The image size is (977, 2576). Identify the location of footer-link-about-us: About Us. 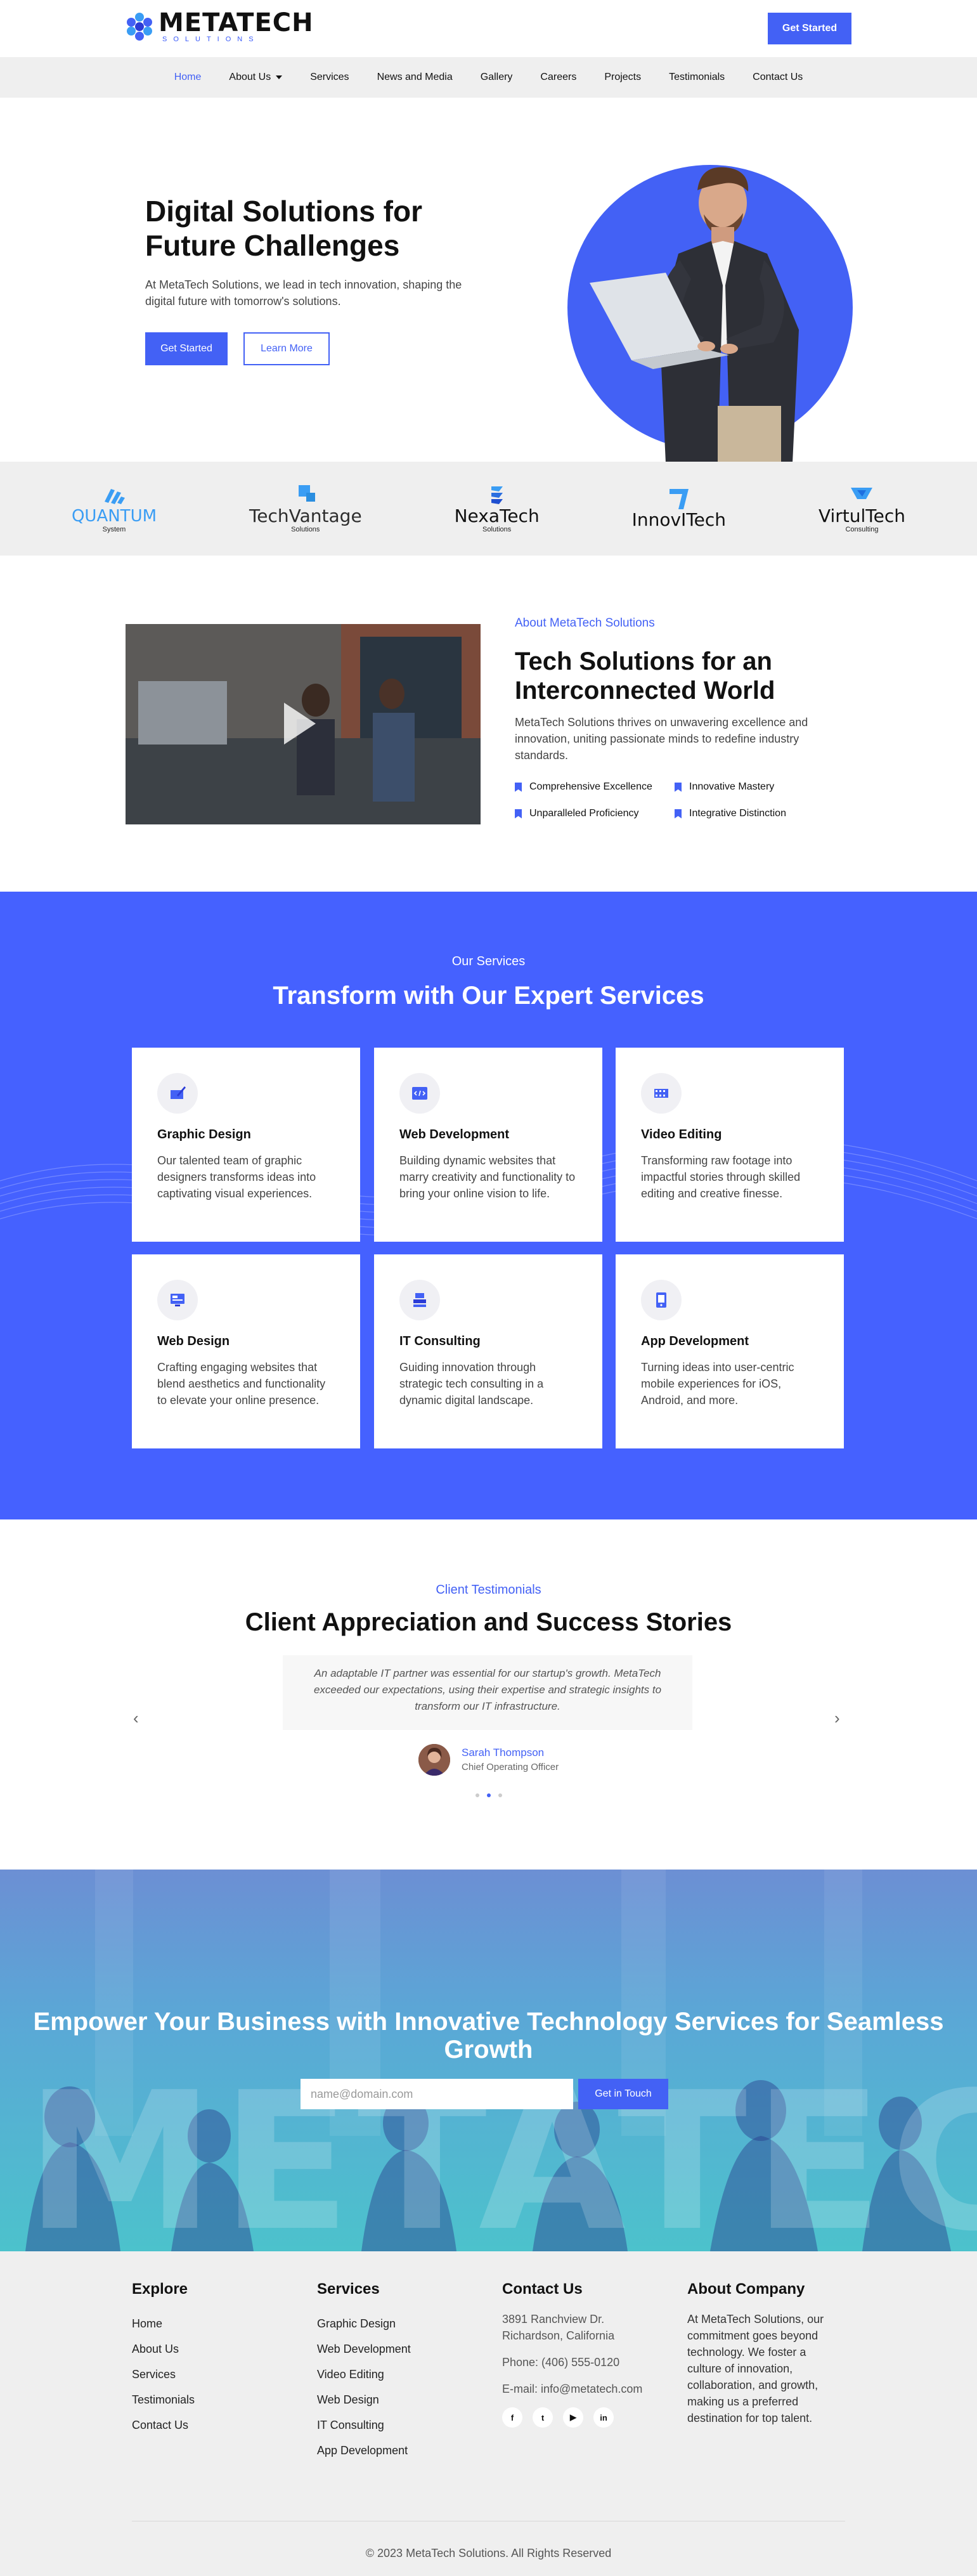
(214, 2349).